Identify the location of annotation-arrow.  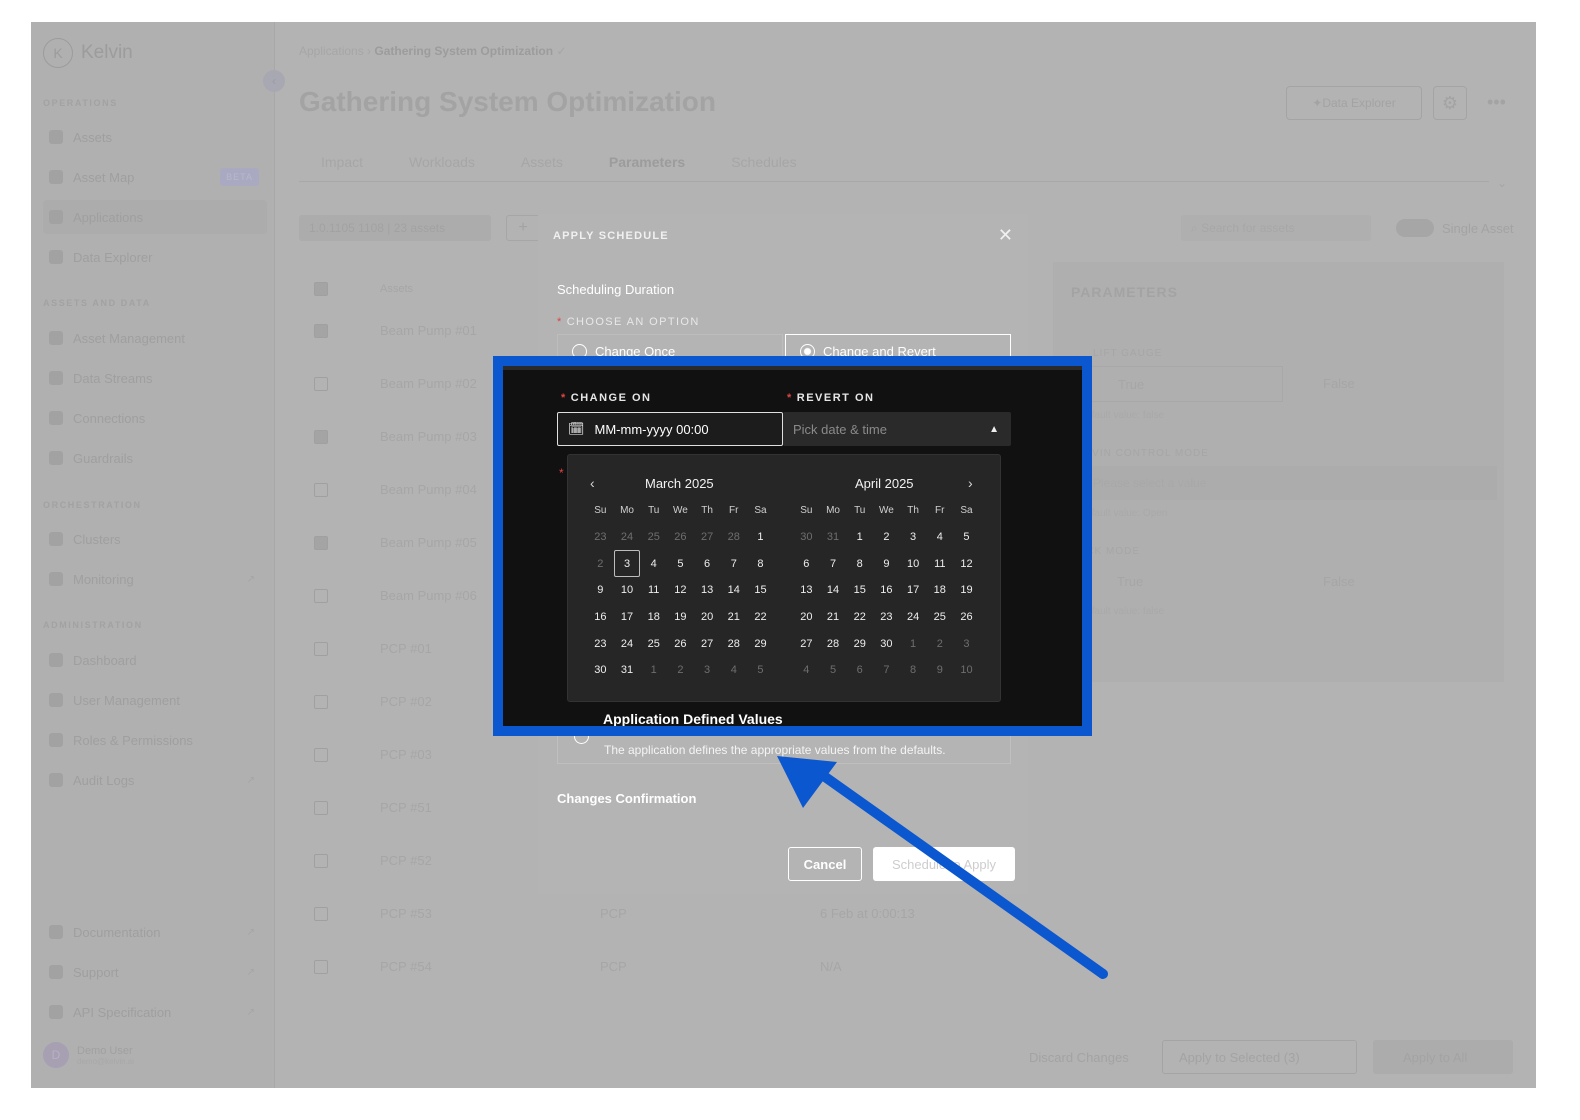
(942, 867).